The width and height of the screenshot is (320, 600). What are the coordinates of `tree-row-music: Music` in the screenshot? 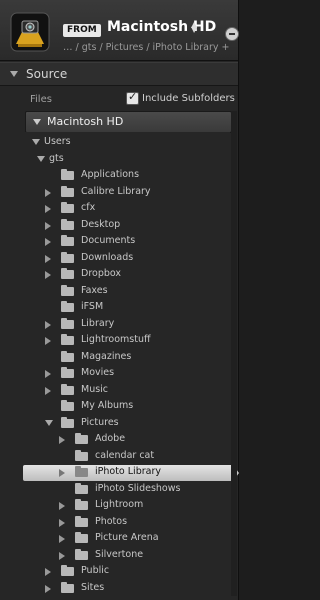 It's located at (127, 391).